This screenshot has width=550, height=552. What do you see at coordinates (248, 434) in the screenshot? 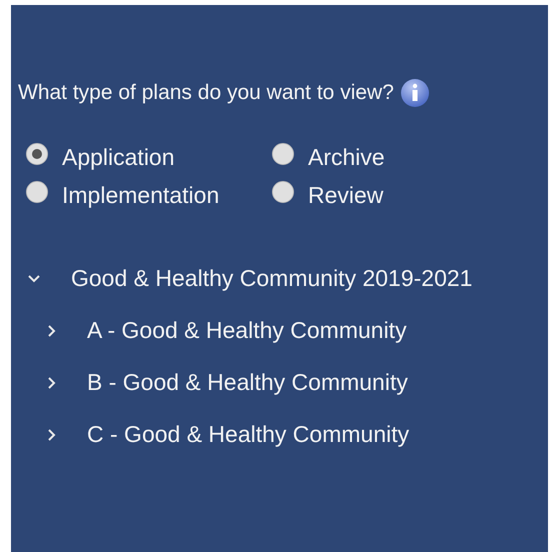
I see `tree-item: C - Good & Healthy Community` at bounding box center [248, 434].